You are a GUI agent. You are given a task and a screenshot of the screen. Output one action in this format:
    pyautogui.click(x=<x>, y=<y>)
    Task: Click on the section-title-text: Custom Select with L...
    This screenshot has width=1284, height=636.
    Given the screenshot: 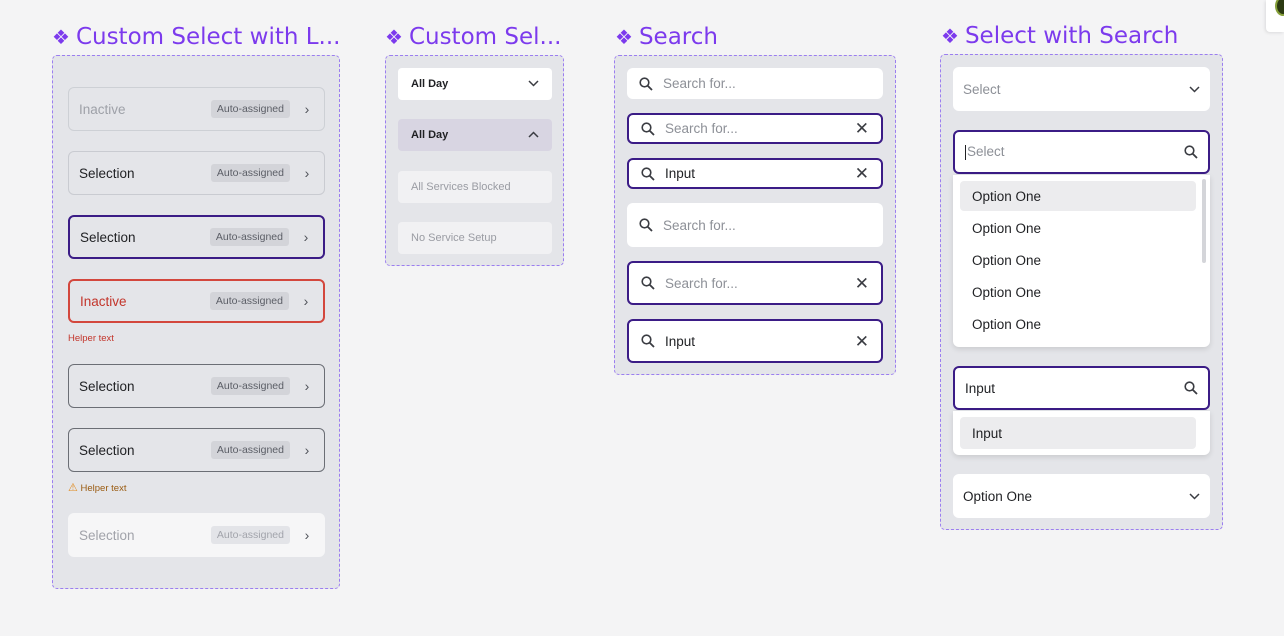 What is the action you would take?
    pyautogui.click(x=208, y=37)
    